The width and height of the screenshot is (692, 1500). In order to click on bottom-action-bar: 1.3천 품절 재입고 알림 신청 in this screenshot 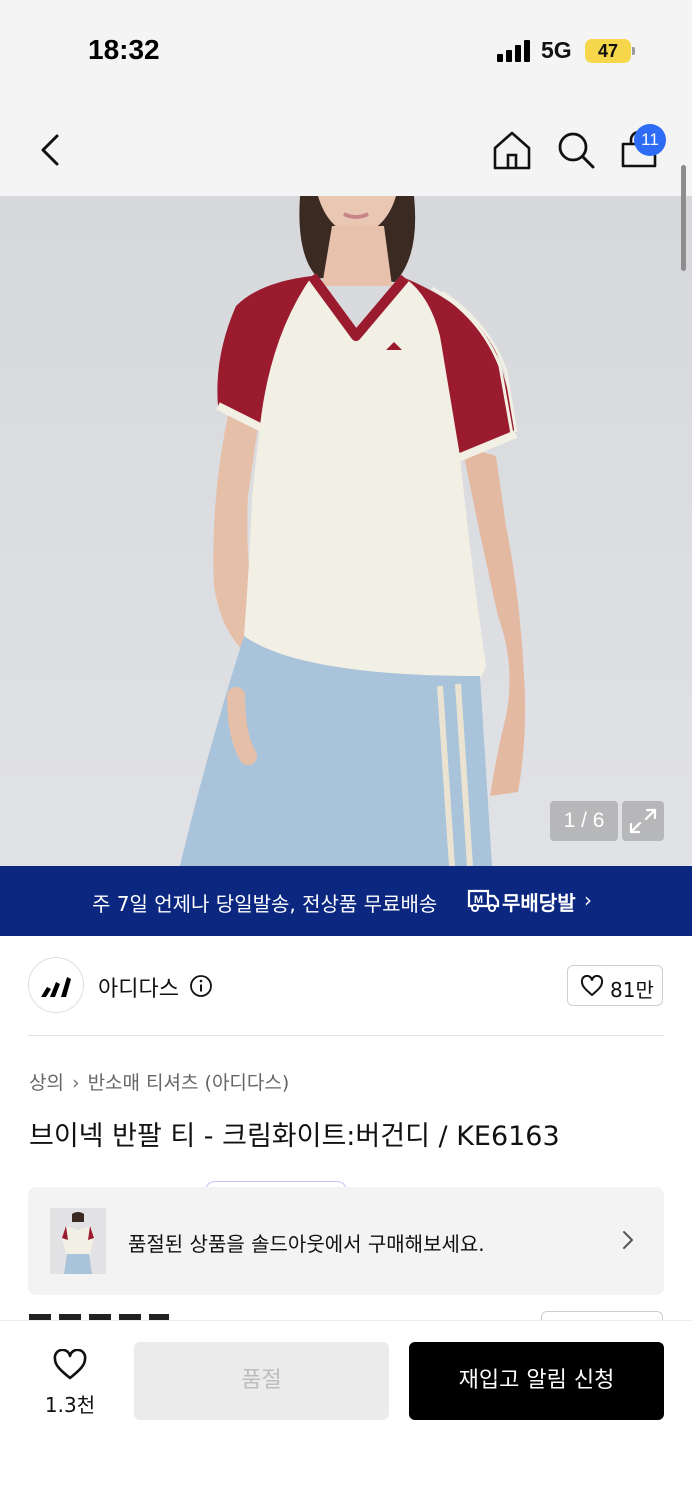, I will do `click(346, 1410)`.